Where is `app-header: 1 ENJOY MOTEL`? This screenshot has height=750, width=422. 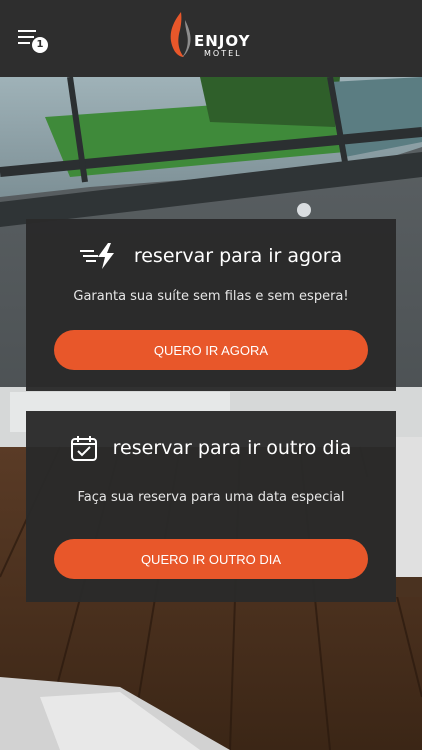
app-header: 1 ENJOY MOTEL is located at coordinates (211, 38).